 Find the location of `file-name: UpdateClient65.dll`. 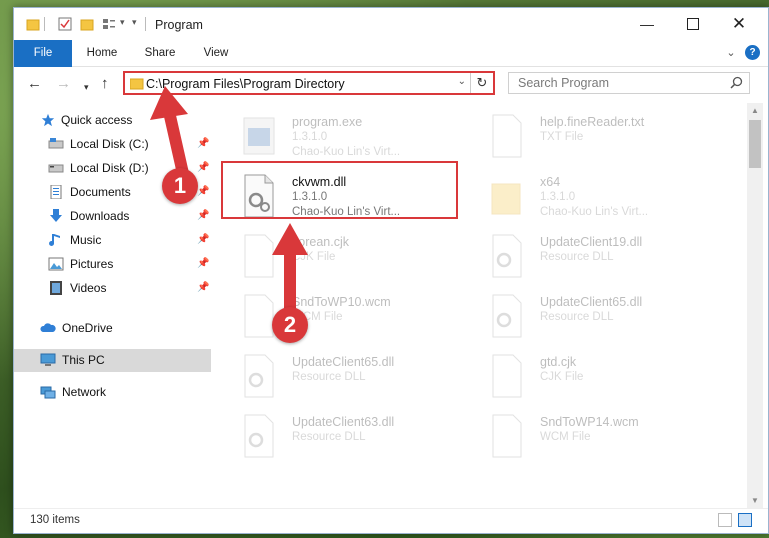

file-name: UpdateClient65.dll is located at coordinates (343, 362).